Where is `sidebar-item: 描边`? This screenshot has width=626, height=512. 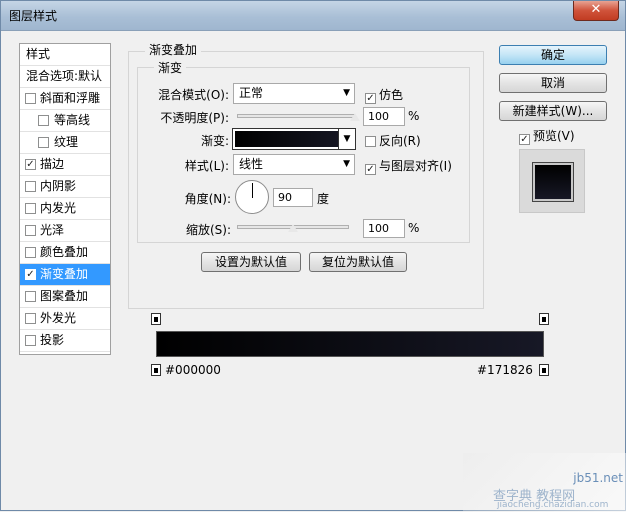 sidebar-item: 描边 is located at coordinates (65, 165).